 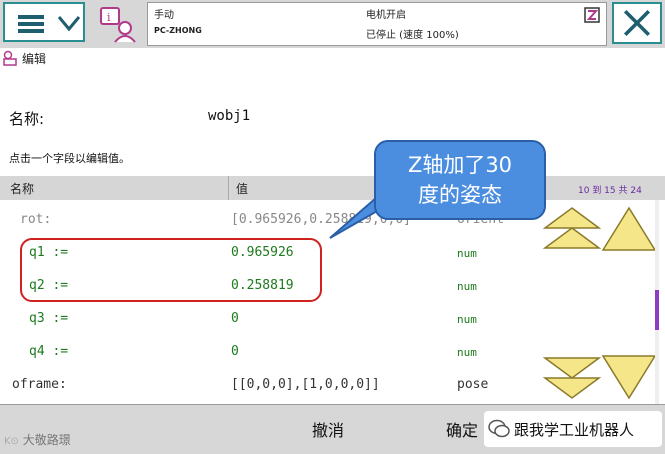 I want to click on main-menu-button, so click(x=44, y=22).